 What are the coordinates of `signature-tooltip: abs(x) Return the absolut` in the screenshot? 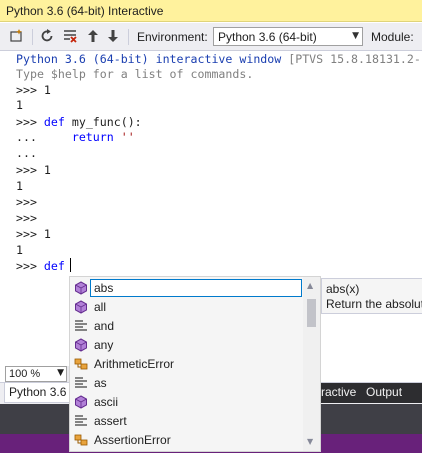 It's located at (371, 296).